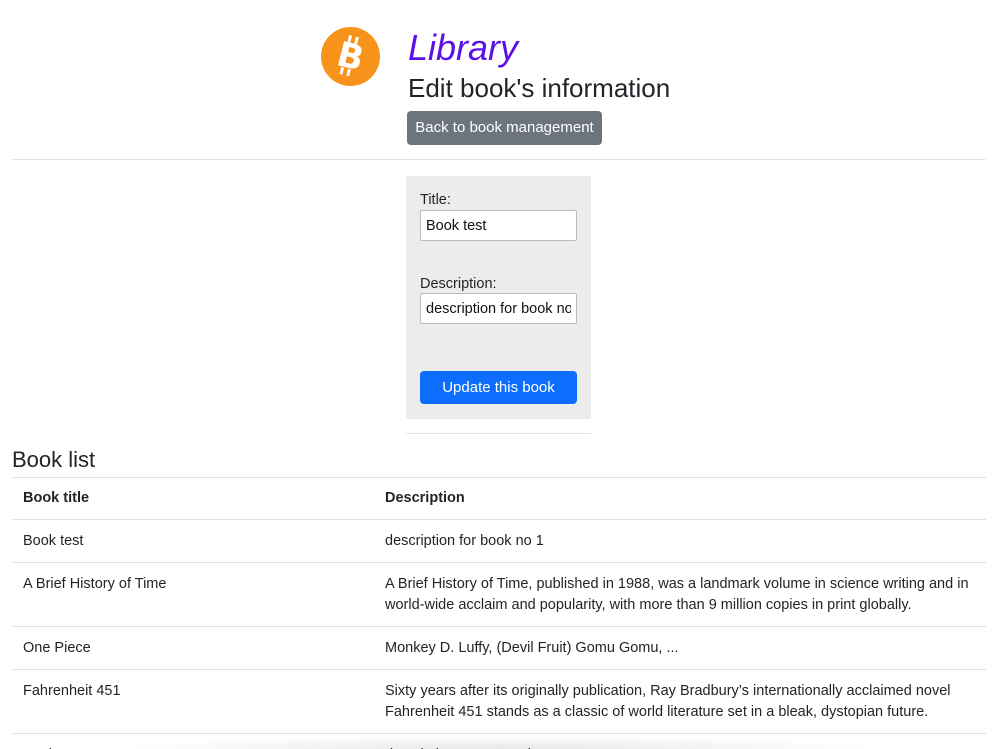 This screenshot has height=749, width=999. What do you see at coordinates (680, 498) in the screenshot?
I see `column-header-description: Description` at bounding box center [680, 498].